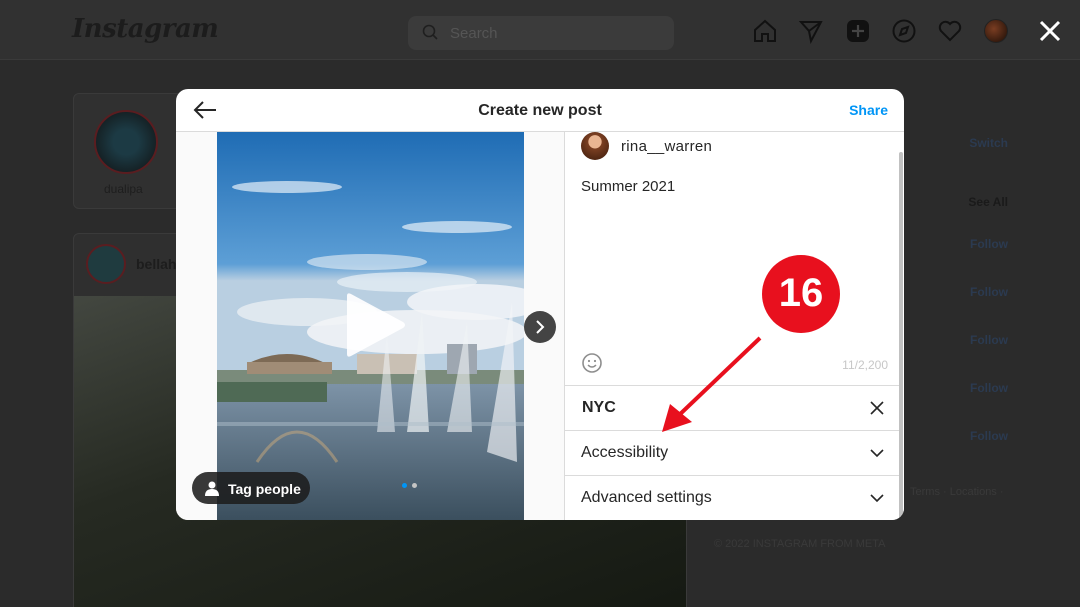  I want to click on story-name: dualipa, so click(123, 189).